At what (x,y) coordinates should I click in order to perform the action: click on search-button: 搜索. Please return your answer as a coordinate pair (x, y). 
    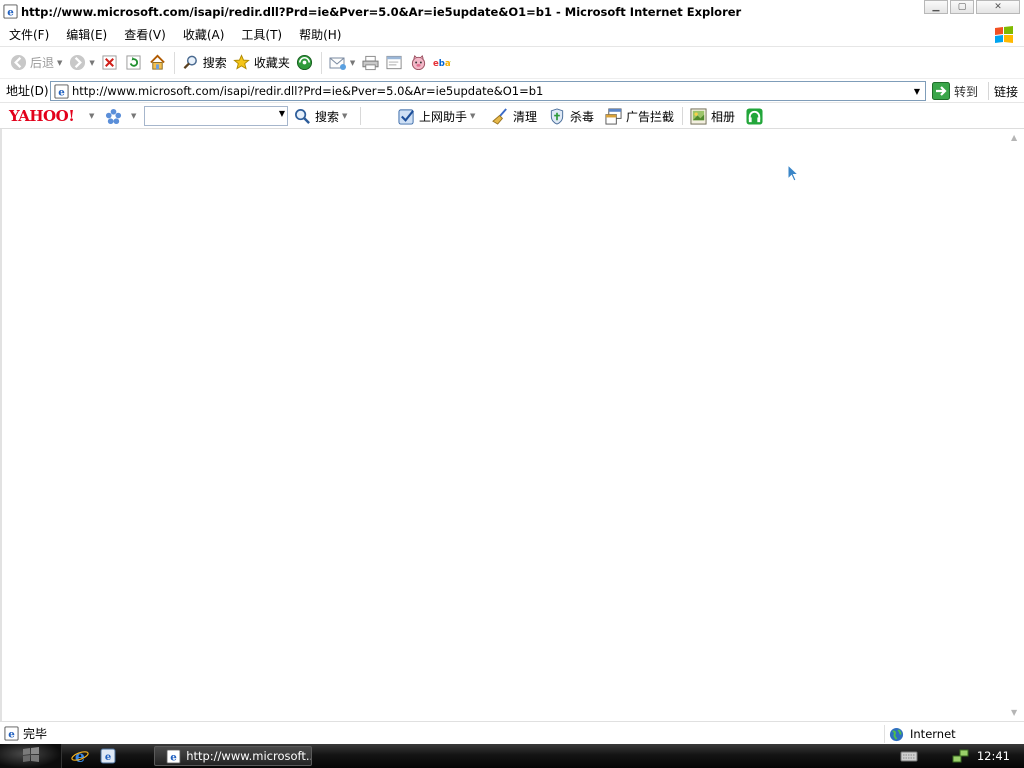
    Looking at the image, I should click on (204, 63).